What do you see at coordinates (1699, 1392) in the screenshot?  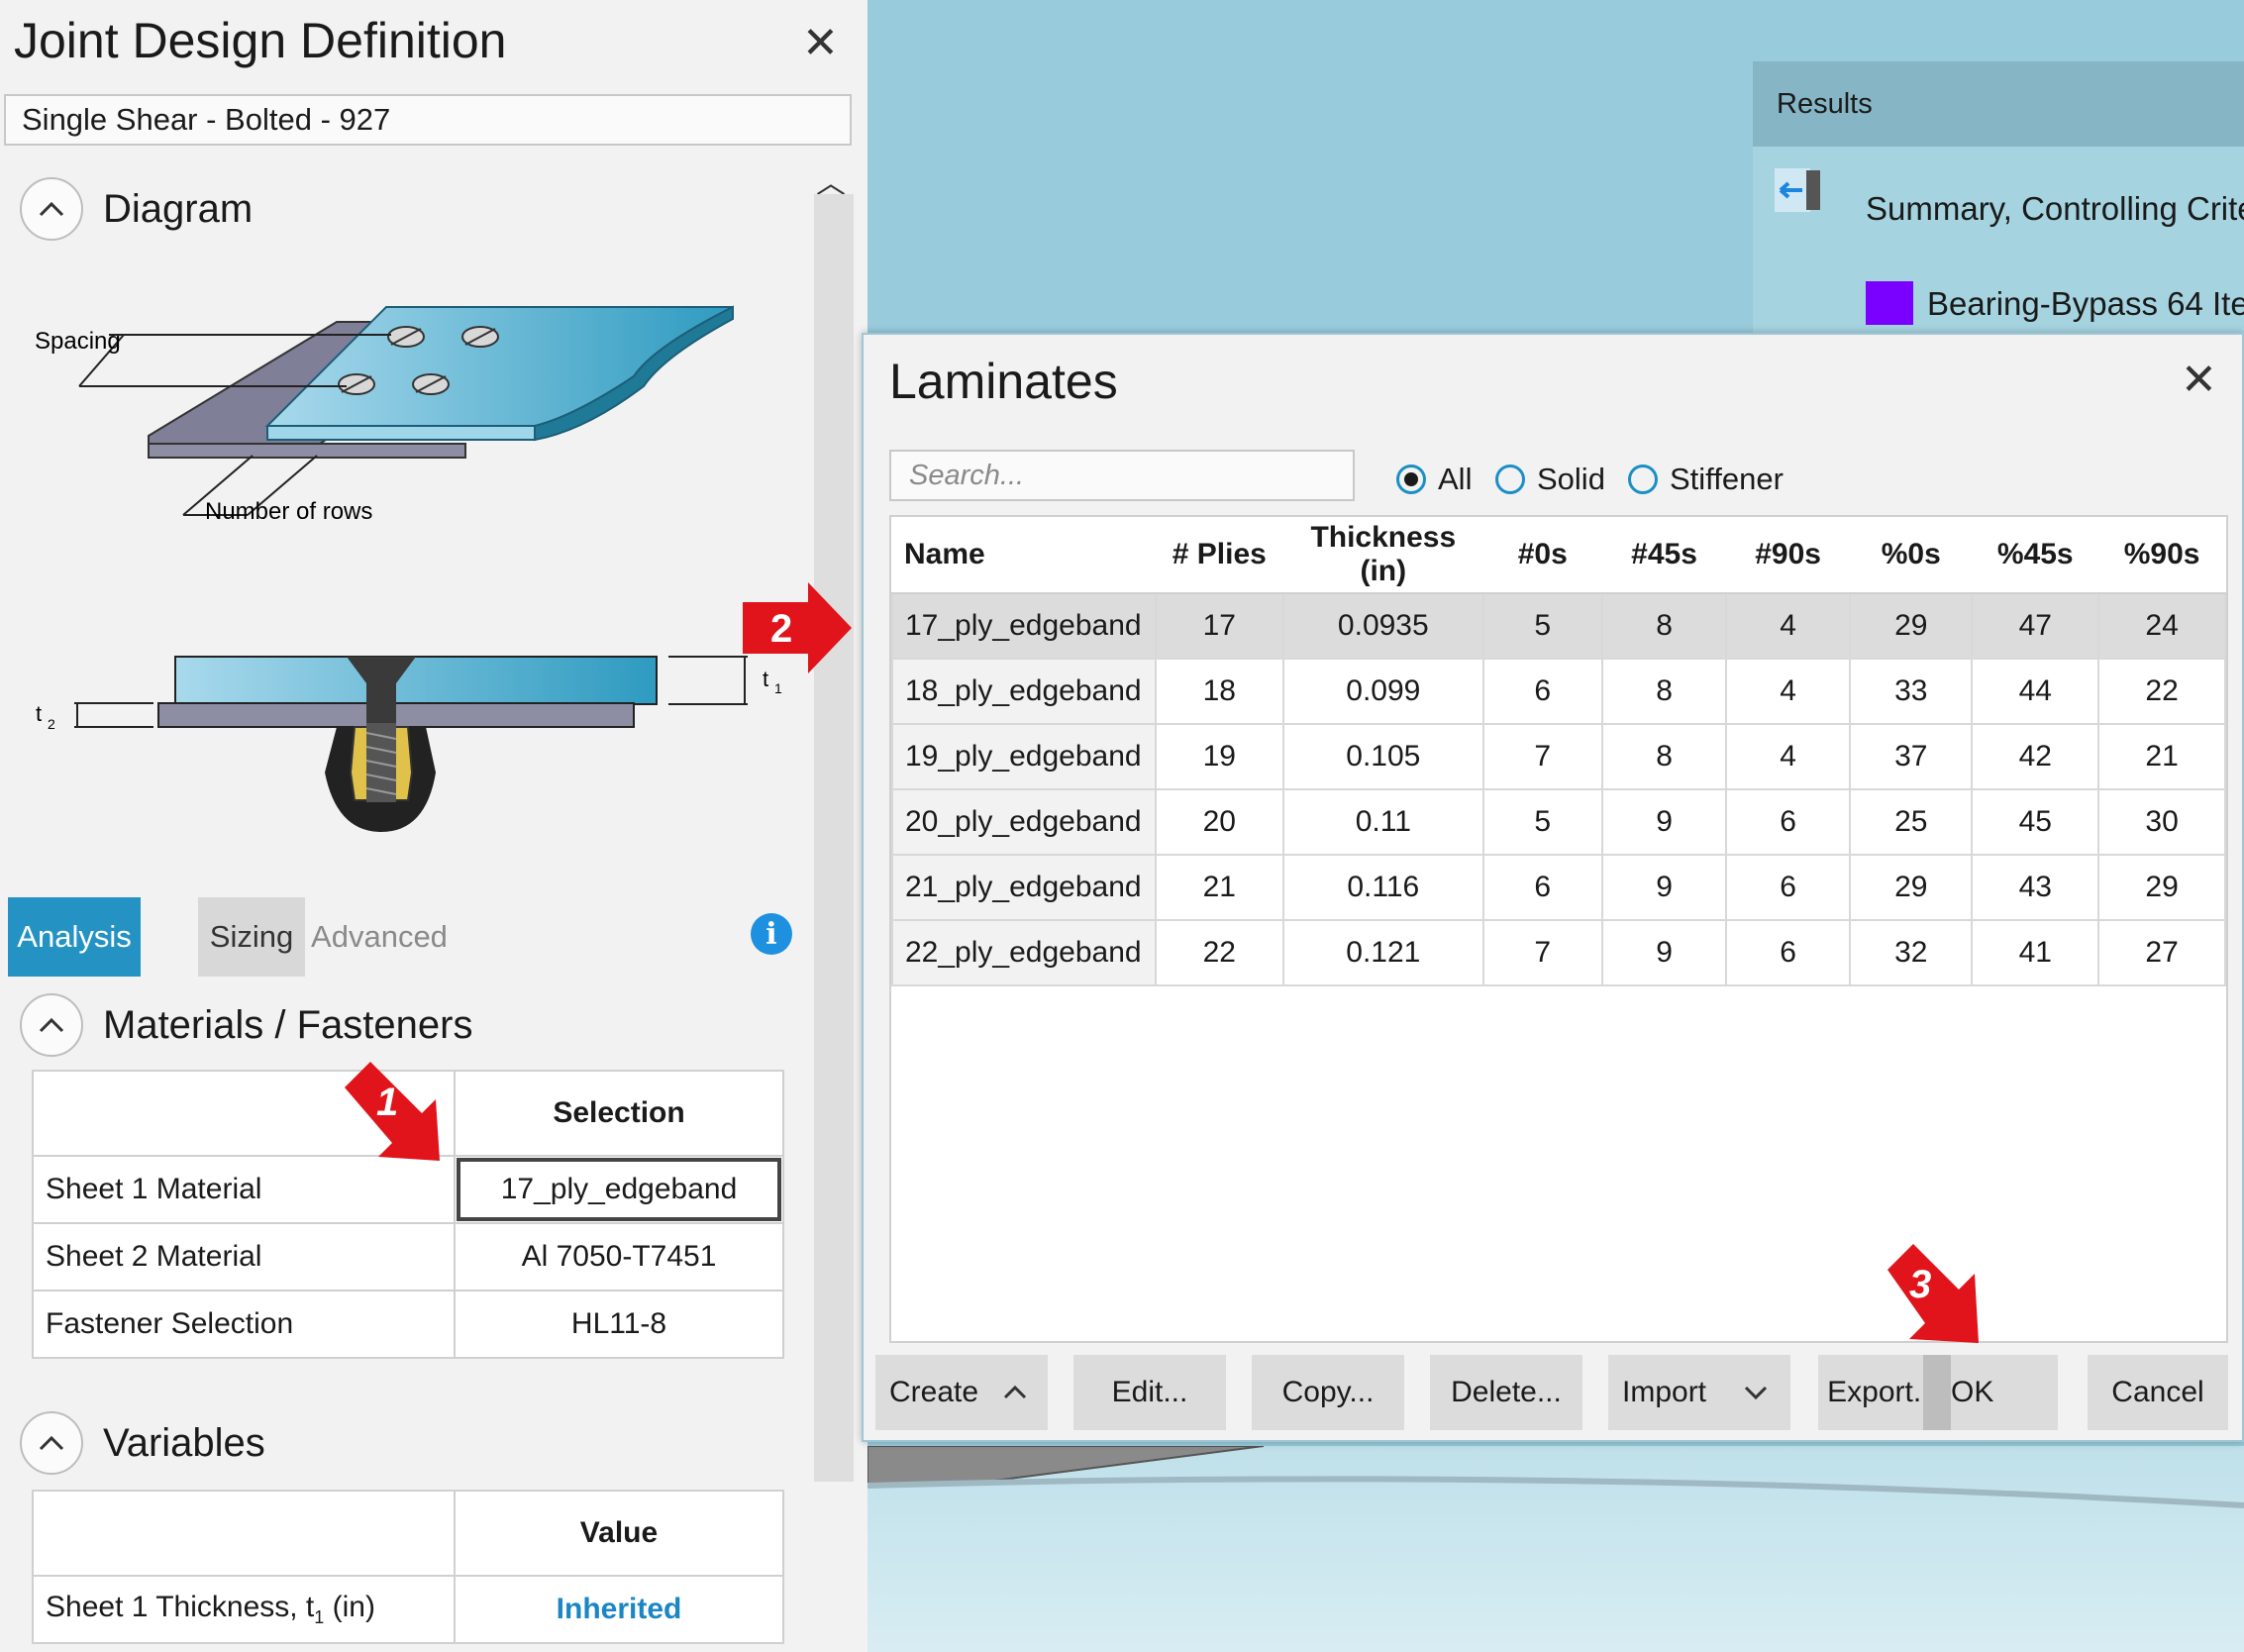 I see `import-button: Import` at bounding box center [1699, 1392].